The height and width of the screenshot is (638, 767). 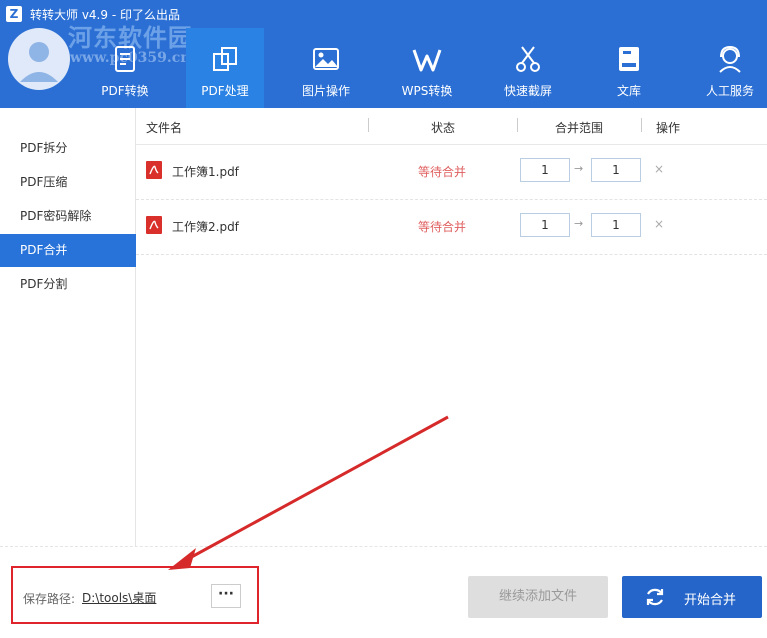 I want to click on nav-image: 图片操作, so click(x=326, y=68).